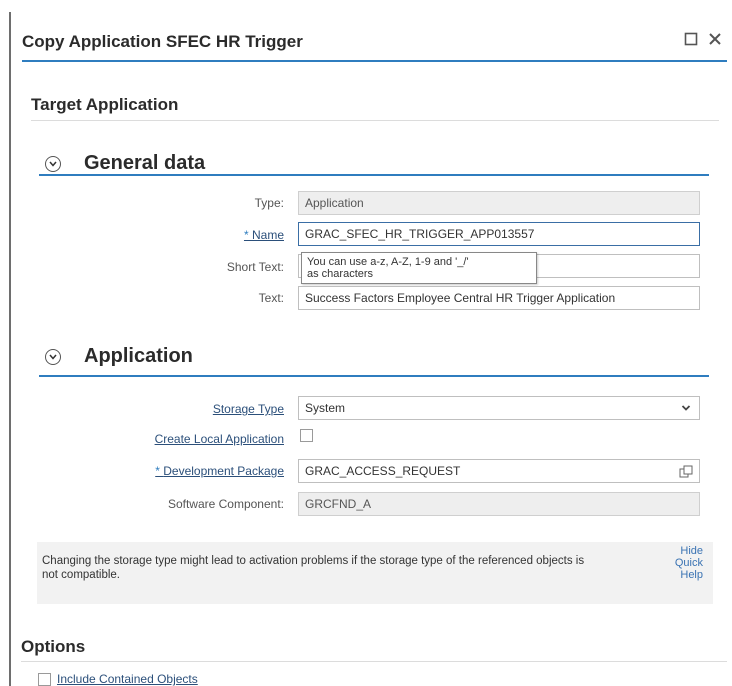 This screenshot has width=732, height=686. Describe the element at coordinates (225, 504) in the screenshot. I see `software-component-label: Software Component:` at that location.